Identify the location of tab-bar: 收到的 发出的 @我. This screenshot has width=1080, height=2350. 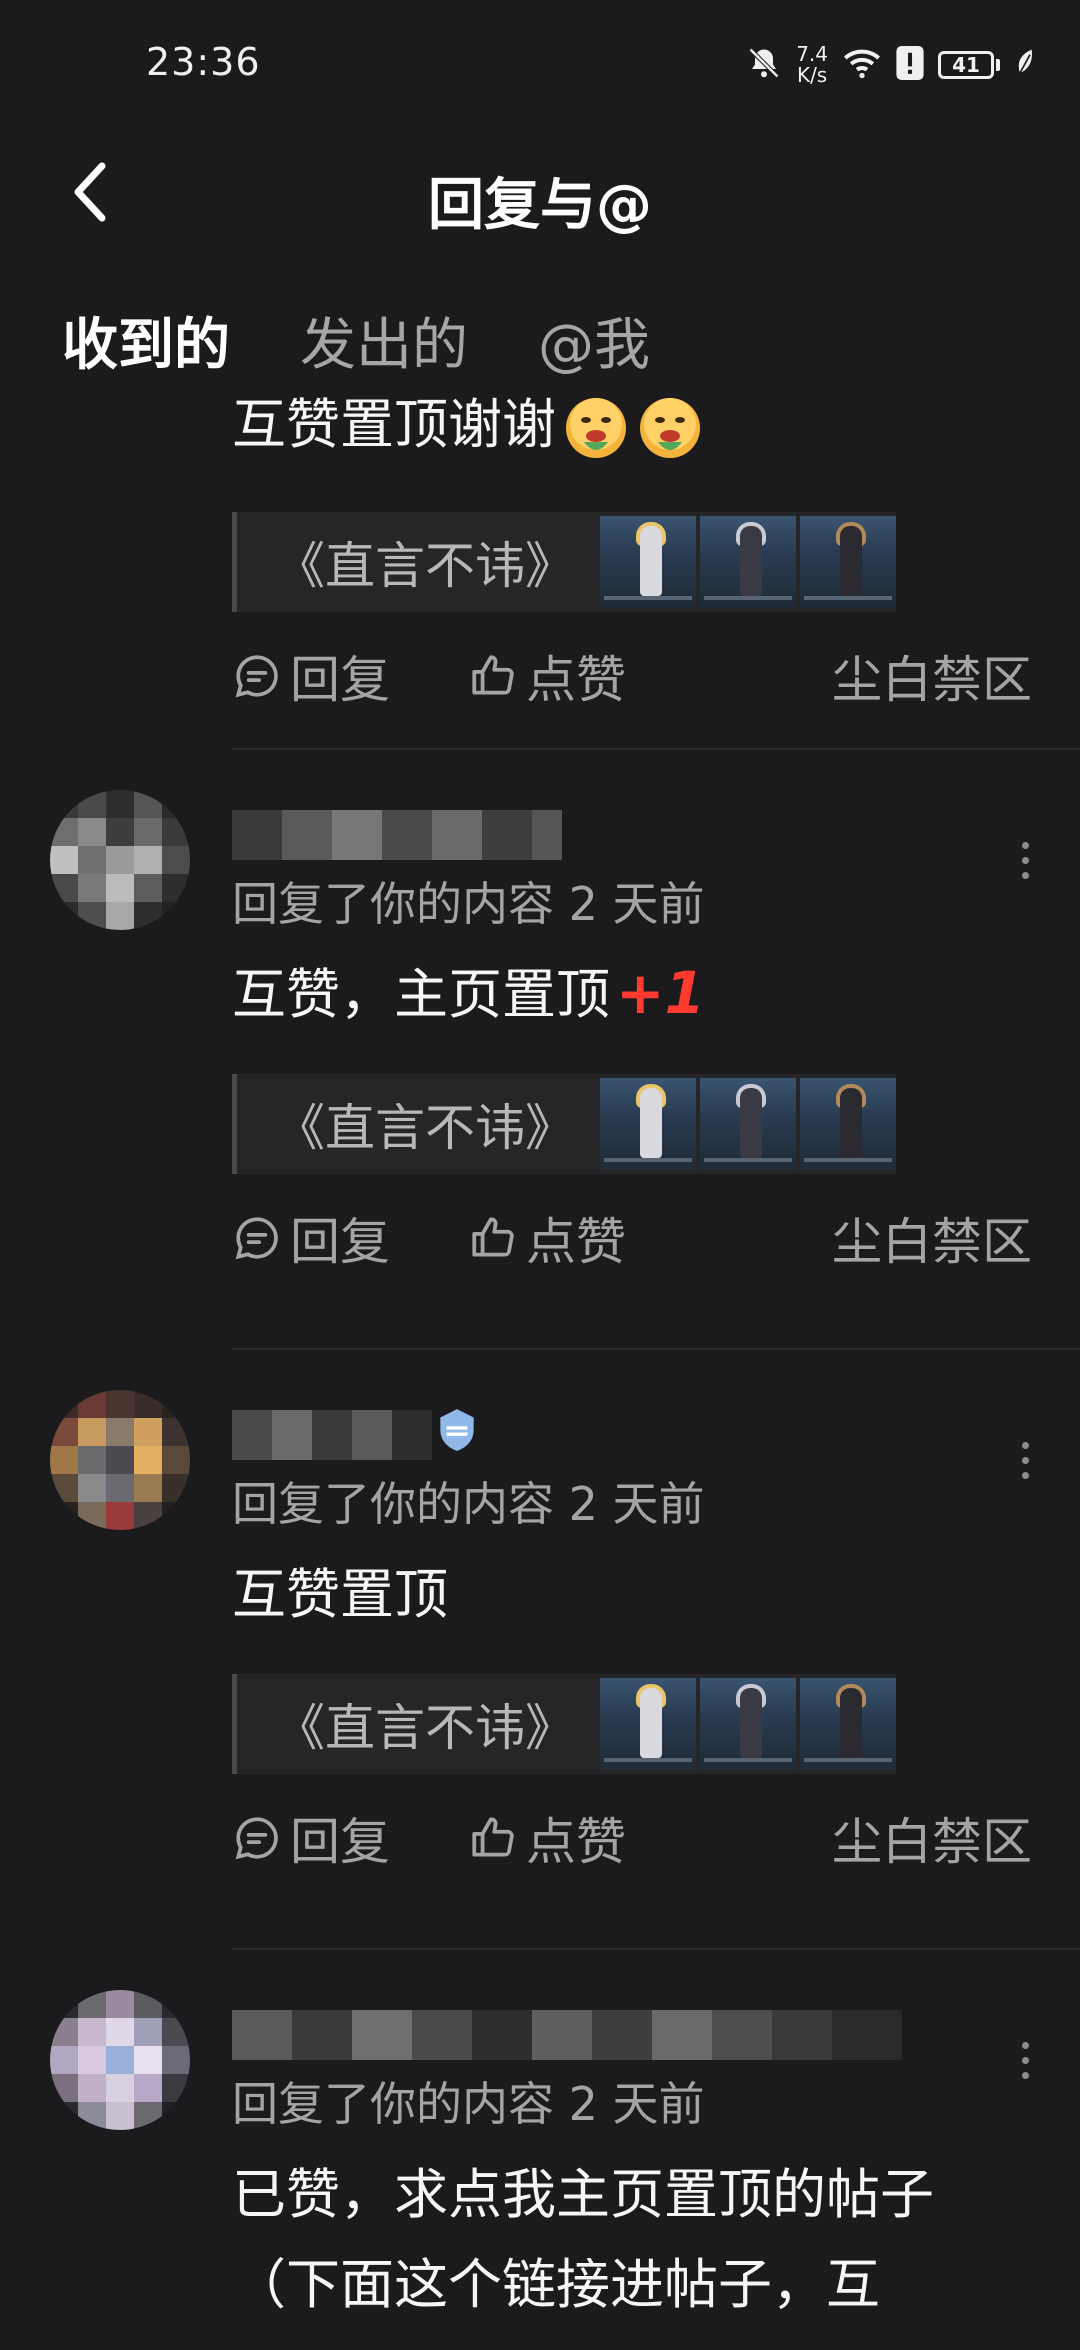
(356, 345).